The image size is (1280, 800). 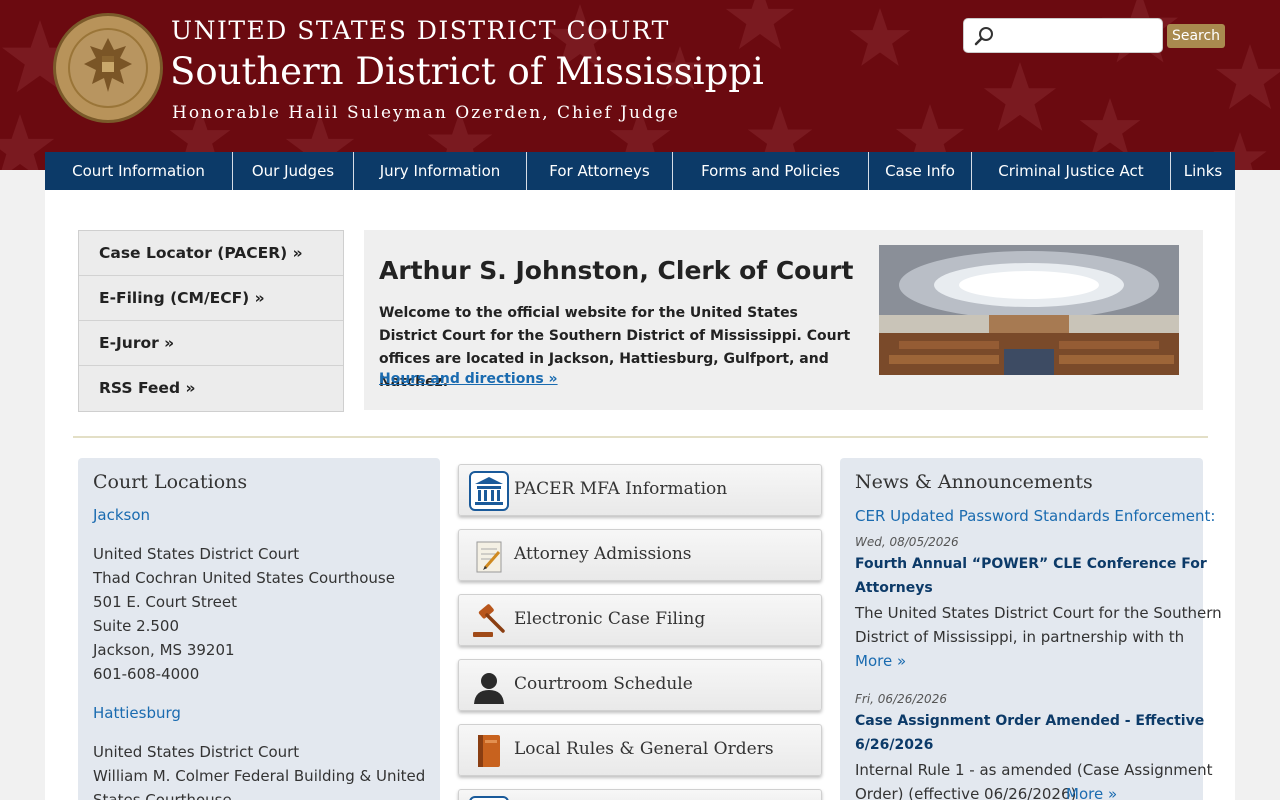 I want to click on card-label: Electronic Case Filing, so click(x=610, y=619).